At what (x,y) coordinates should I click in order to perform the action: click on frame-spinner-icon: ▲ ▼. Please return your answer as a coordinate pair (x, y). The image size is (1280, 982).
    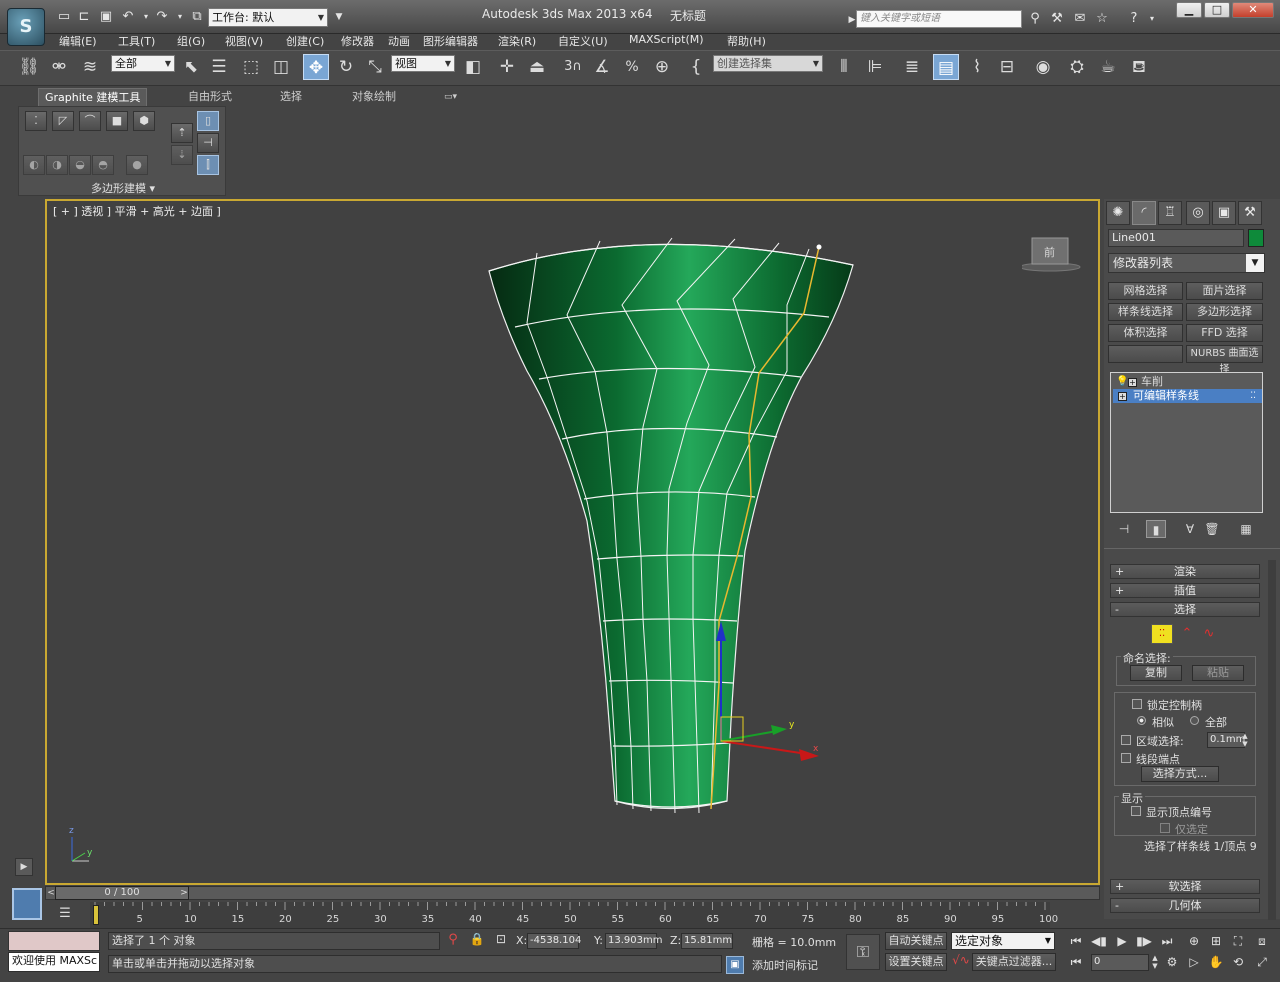
    Looking at the image, I should click on (1155, 962).